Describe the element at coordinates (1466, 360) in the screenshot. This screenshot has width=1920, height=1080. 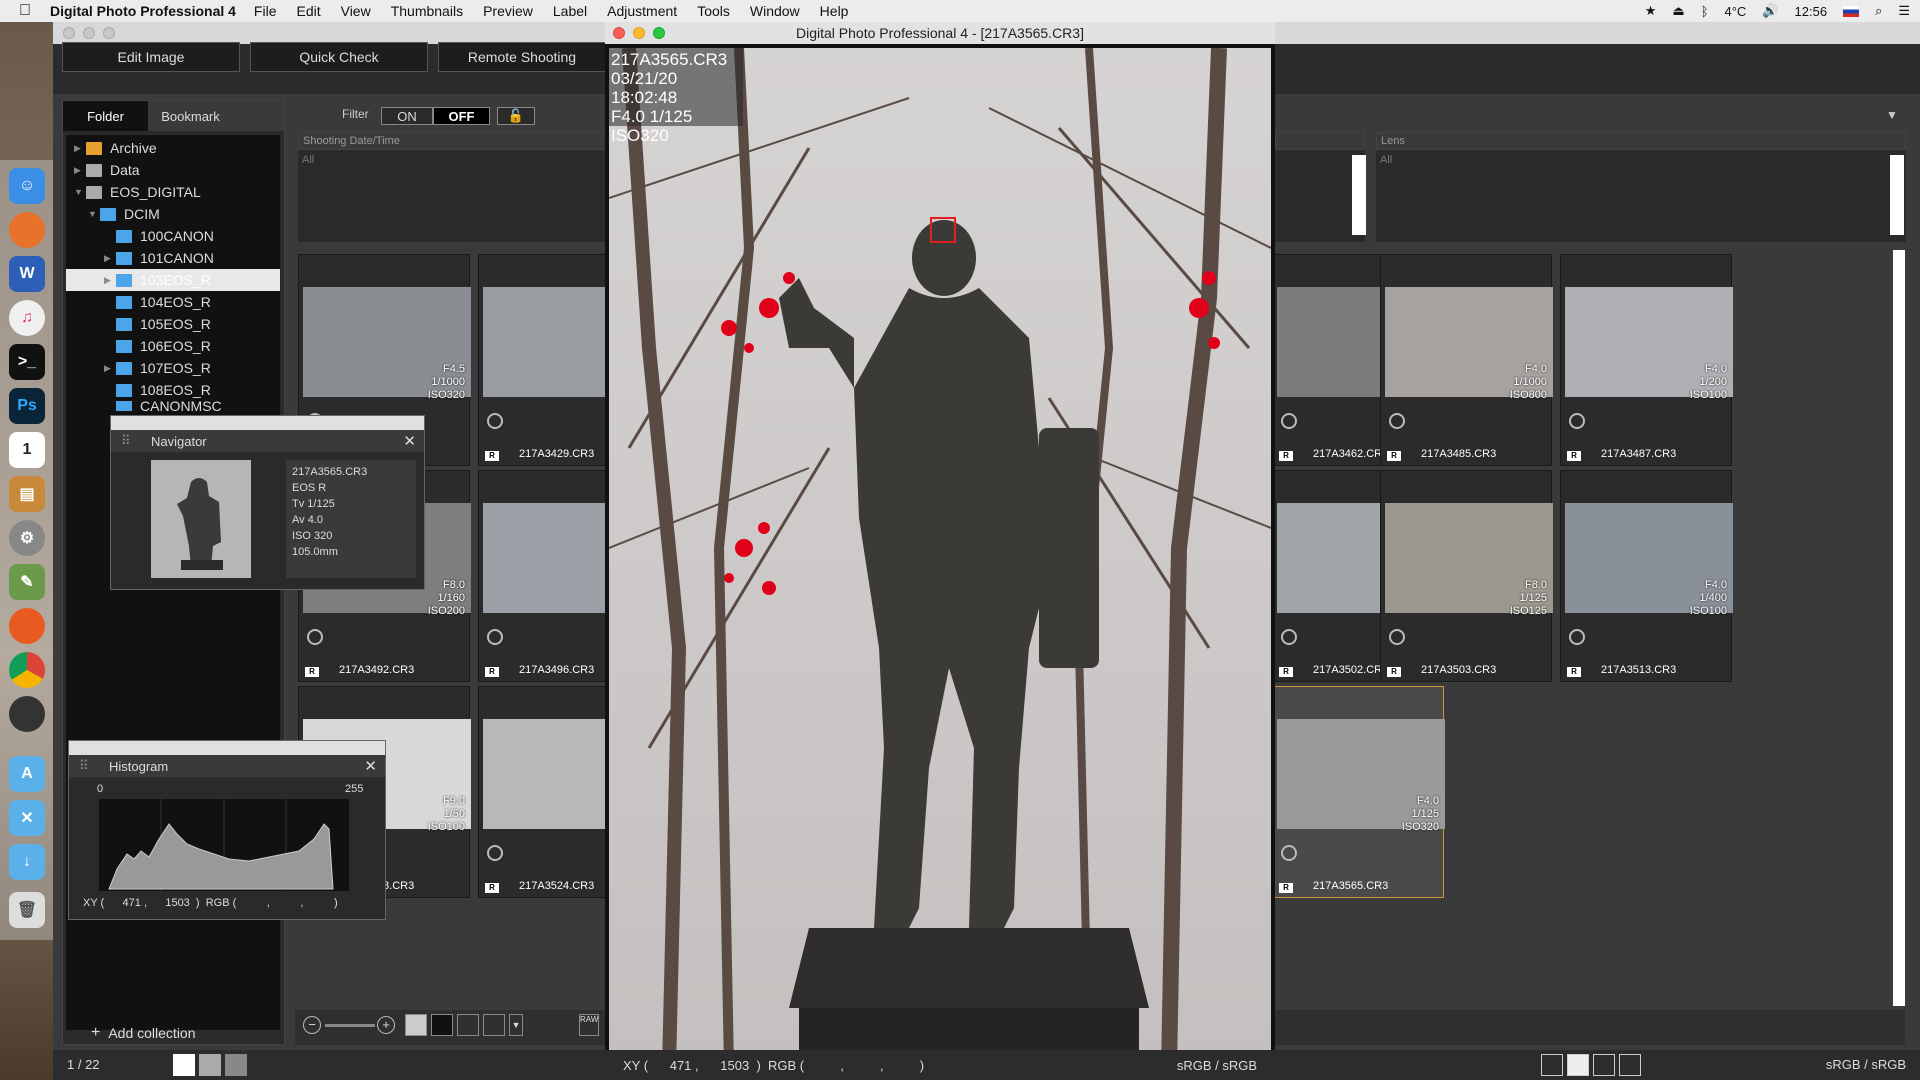
I see `thumbnail-cell: F4.0 1/1000 ISO800 R 217A3485.CR3` at that location.